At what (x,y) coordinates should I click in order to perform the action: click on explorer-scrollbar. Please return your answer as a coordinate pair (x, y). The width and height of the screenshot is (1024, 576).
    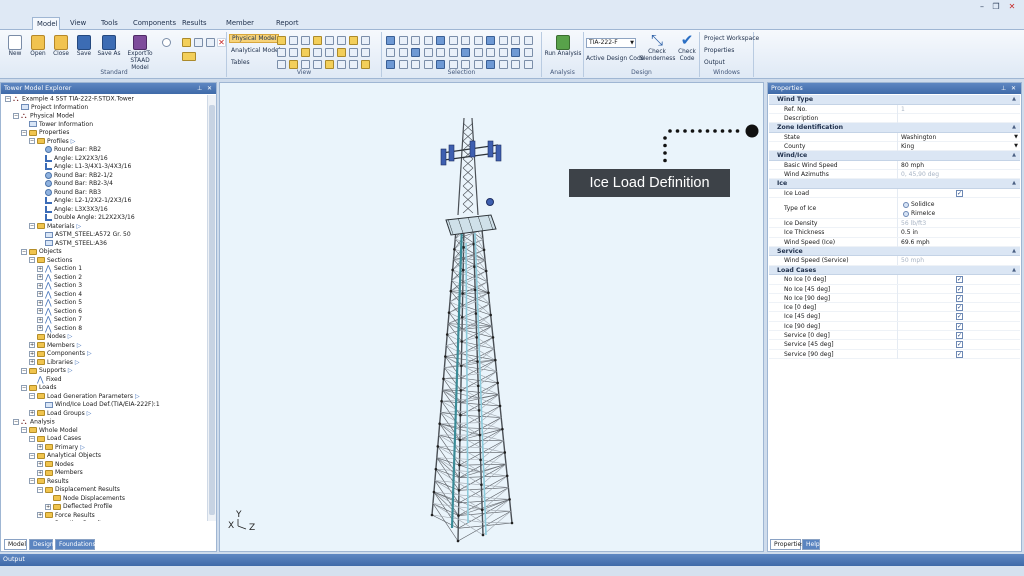
    Looking at the image, I should click on (211, 308).